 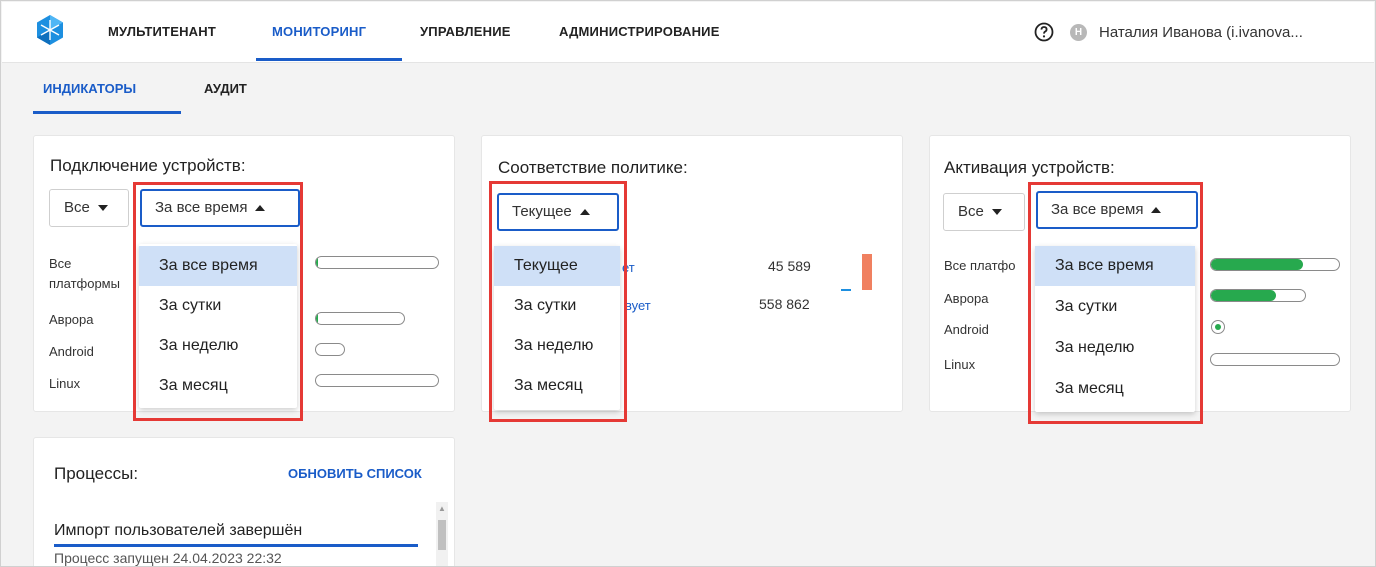 I want to click on connection-period-value: За все время, so click(x=201, y=207).